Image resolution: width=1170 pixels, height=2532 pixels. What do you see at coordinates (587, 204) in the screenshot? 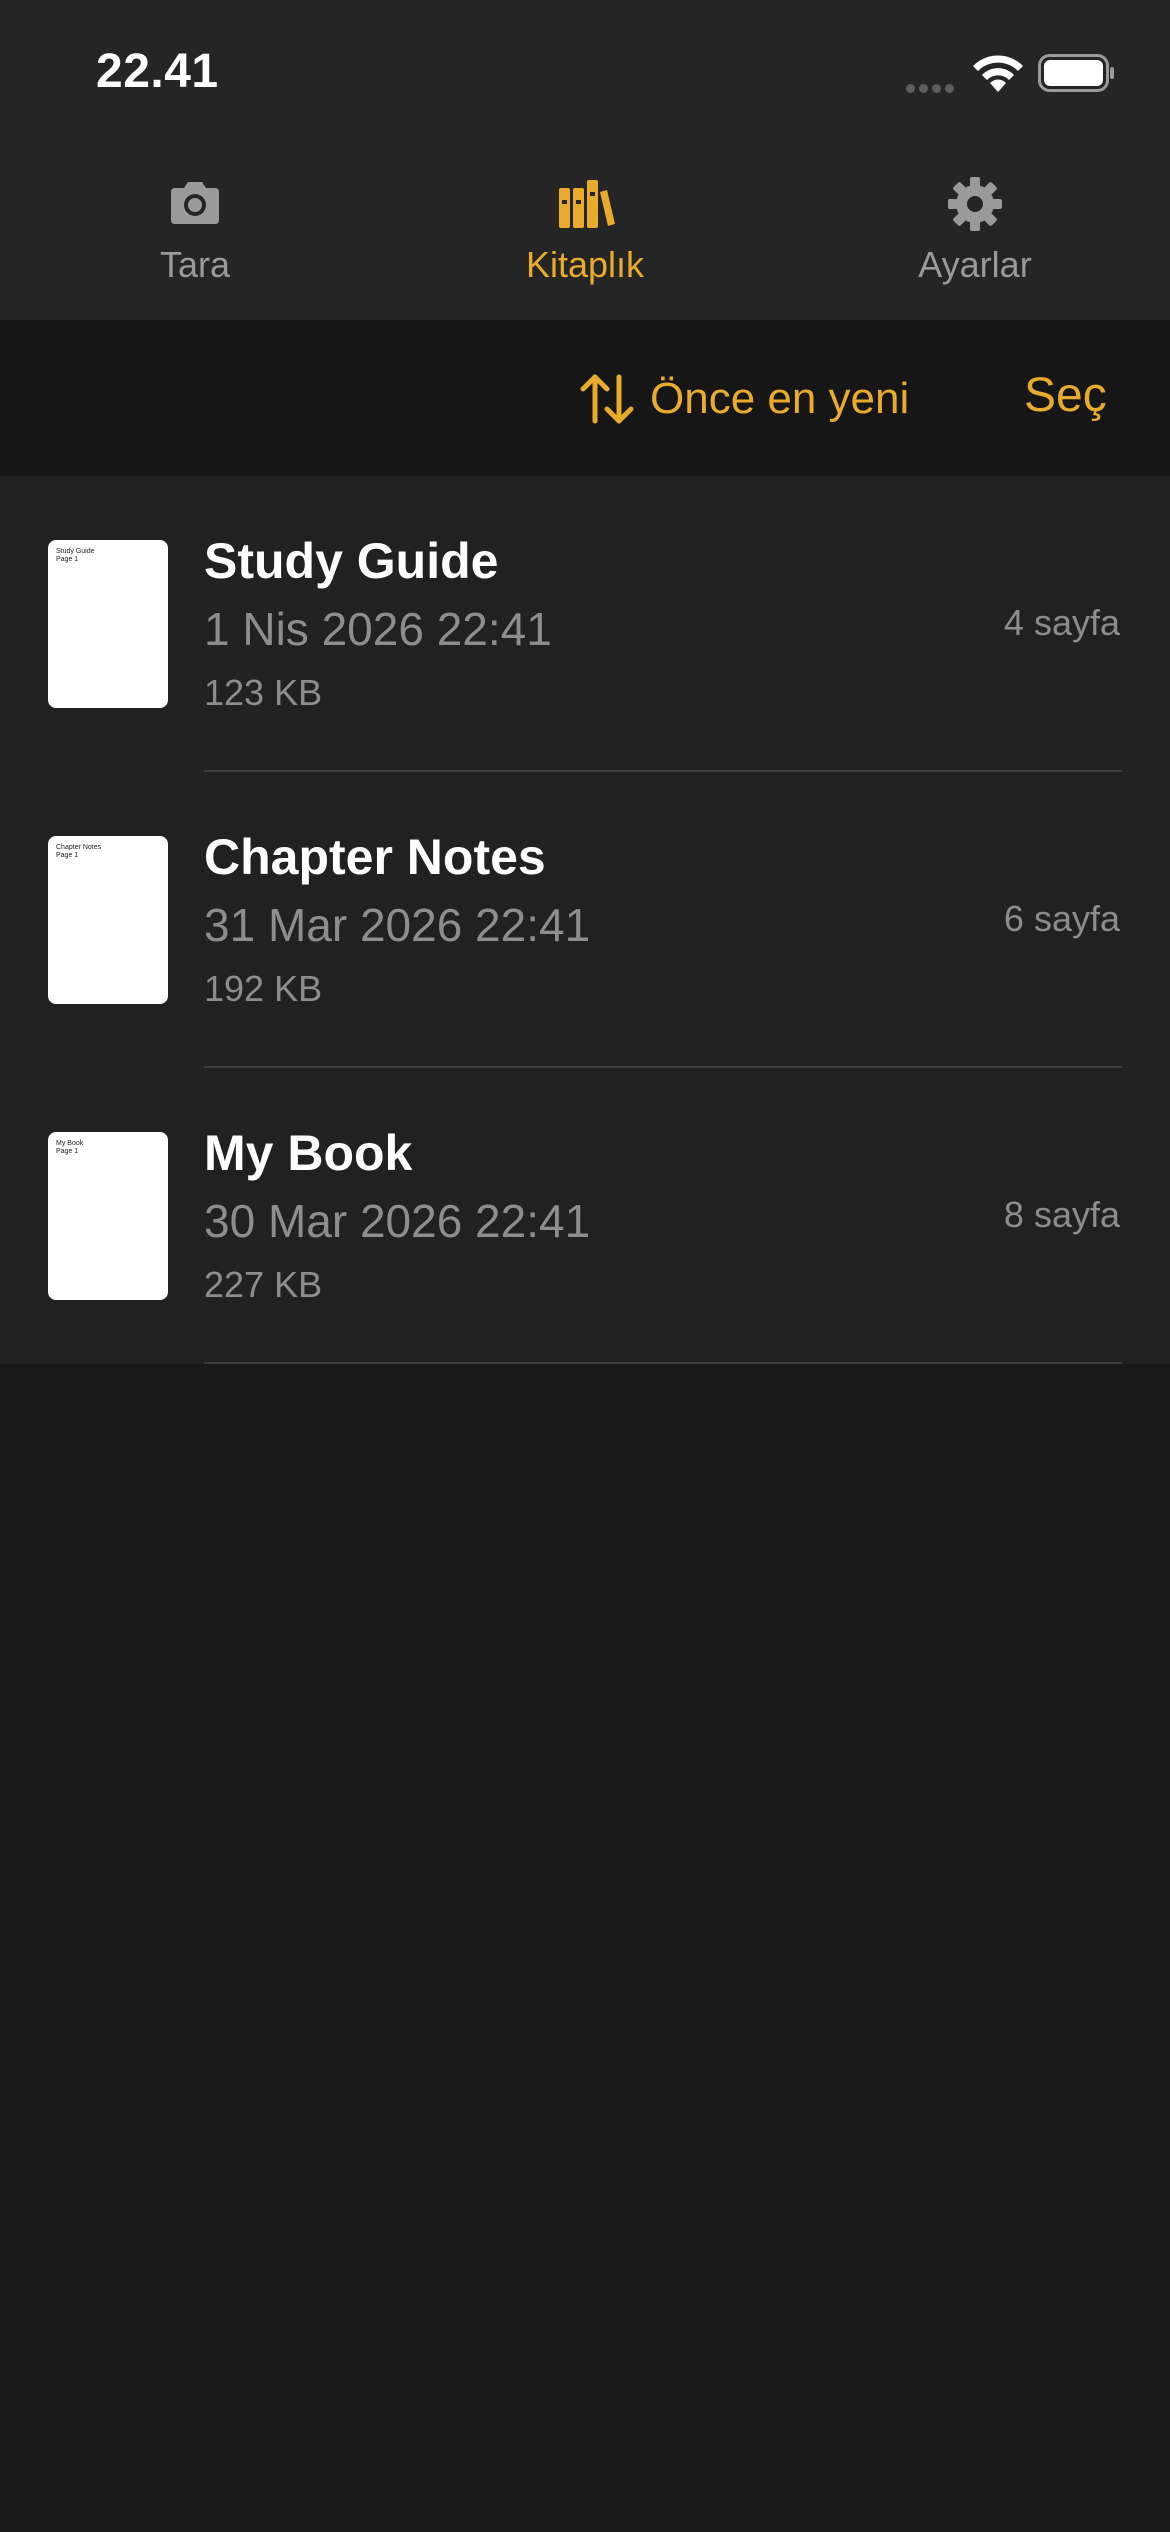
I see `books-icon` at bounding box center [587, 204].